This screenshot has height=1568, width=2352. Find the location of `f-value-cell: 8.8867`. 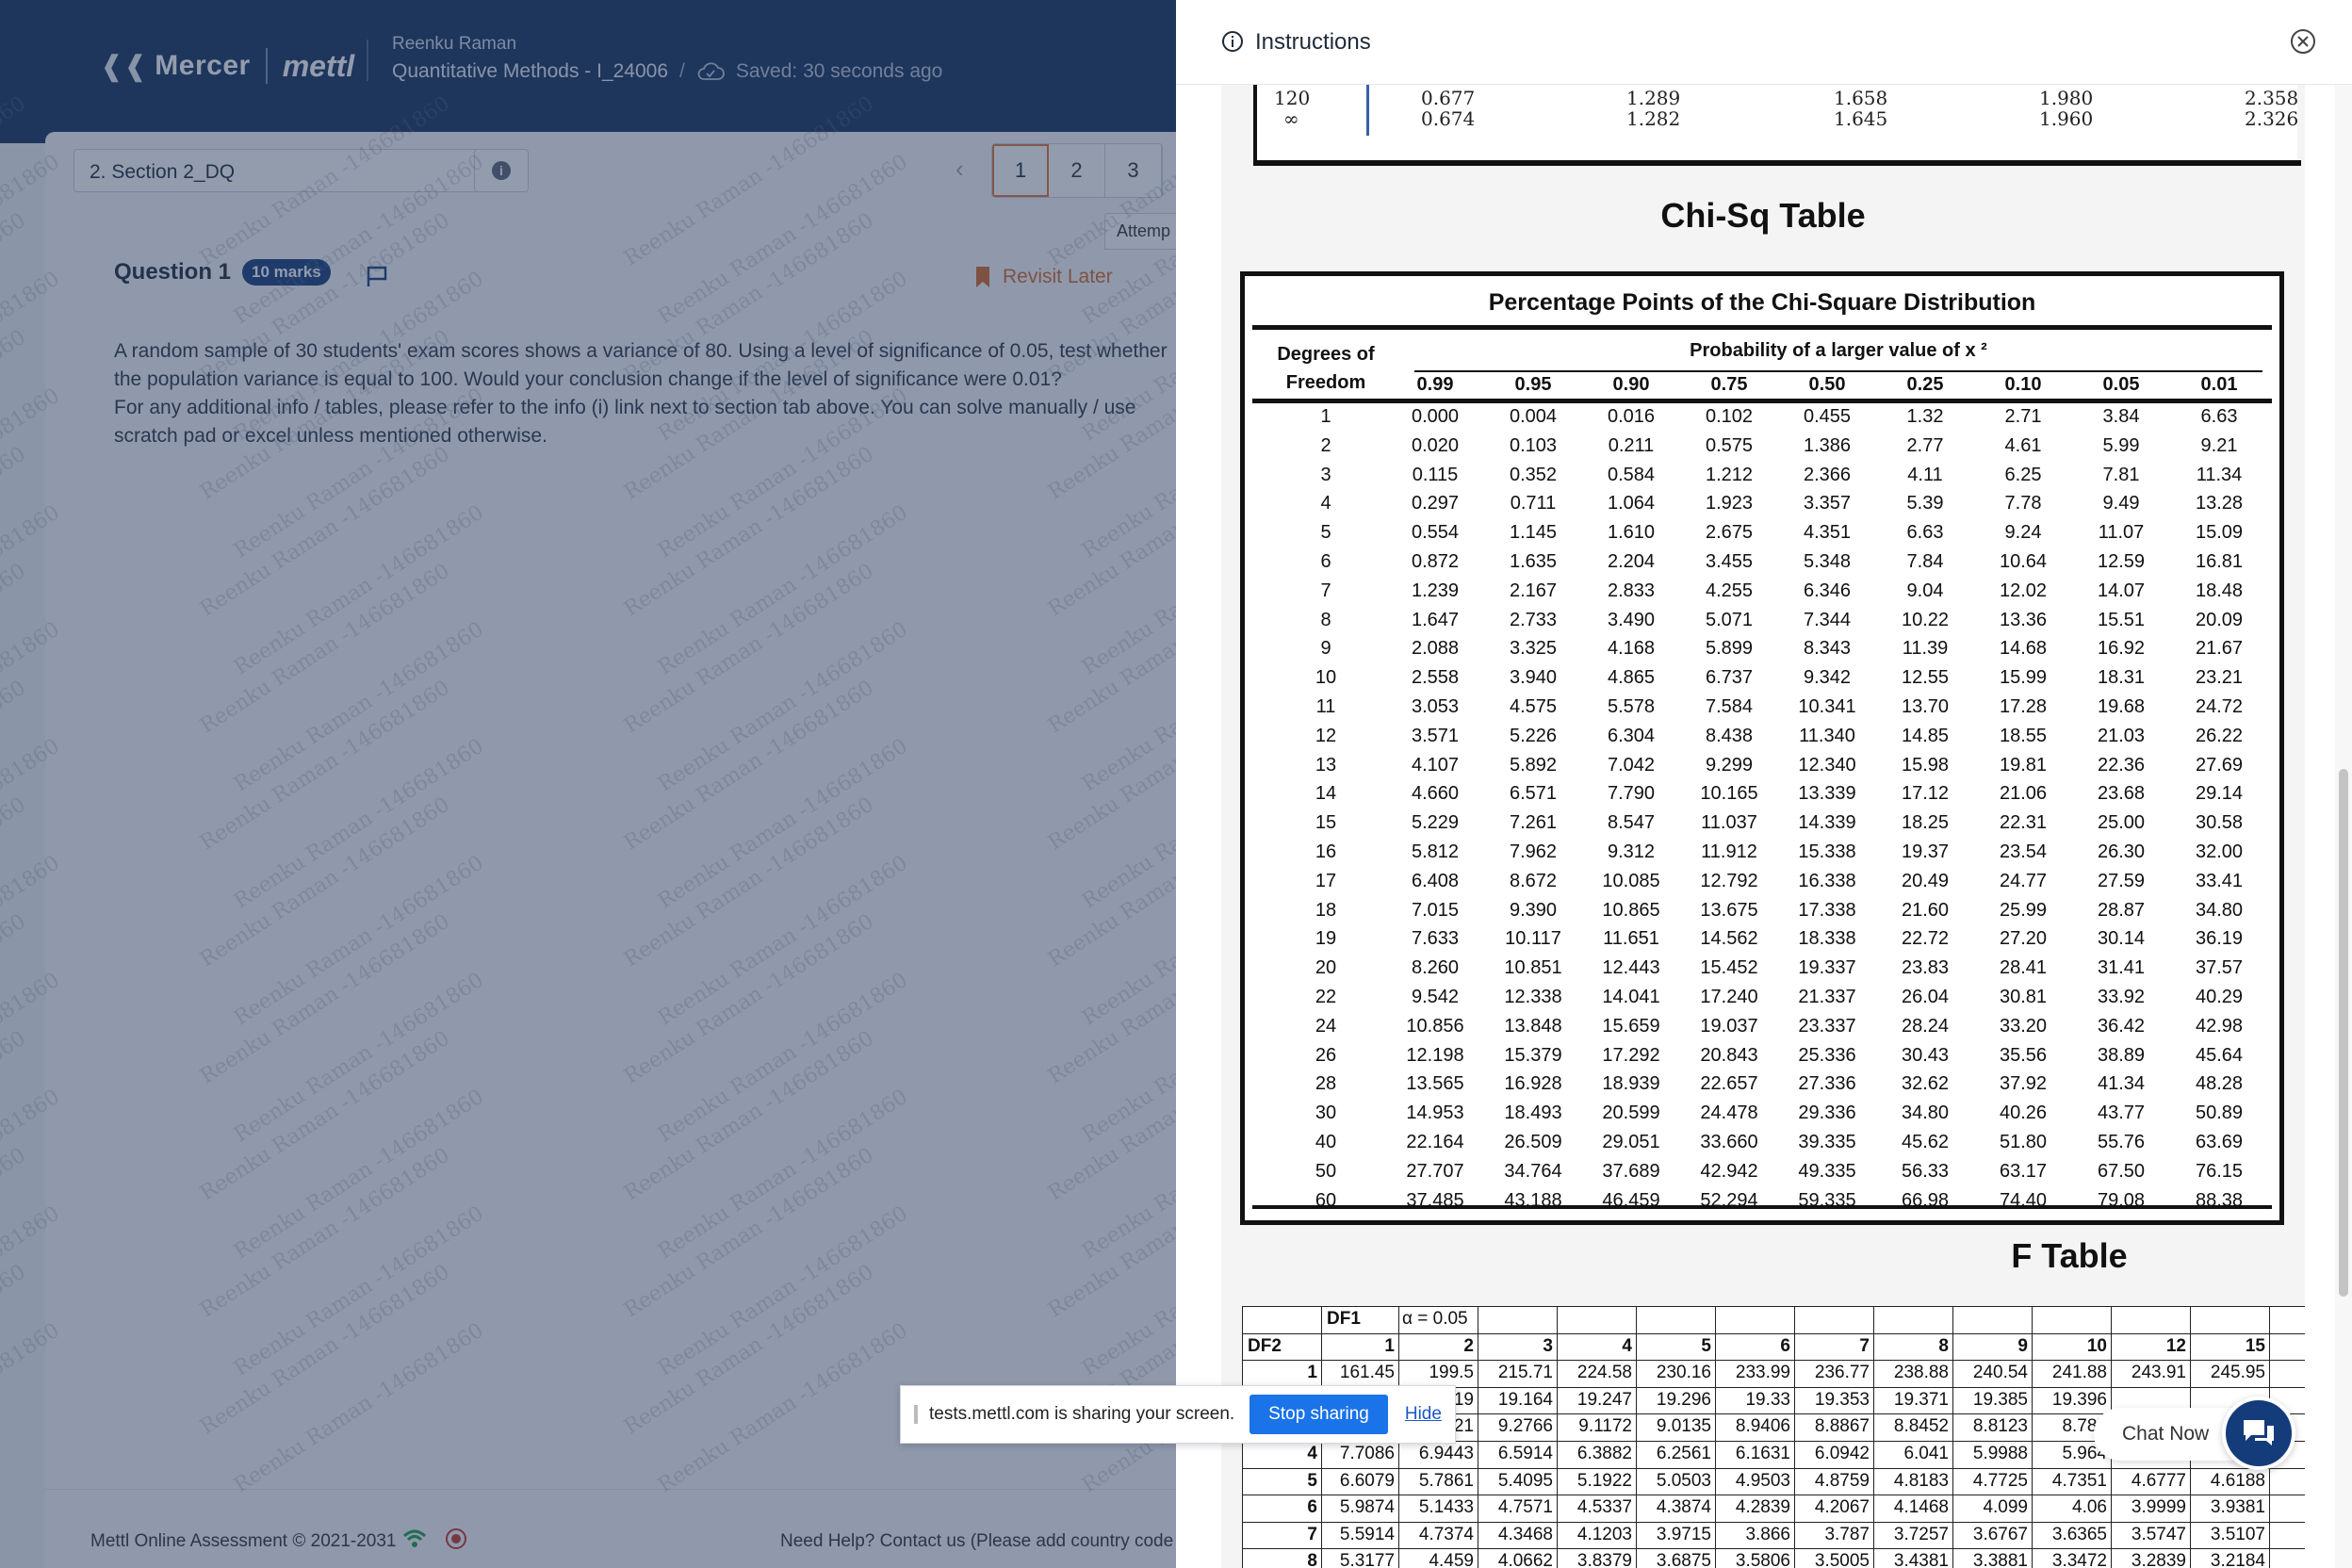

f-value-cell: 8.8867 is located at coordinates (1842, 1426).